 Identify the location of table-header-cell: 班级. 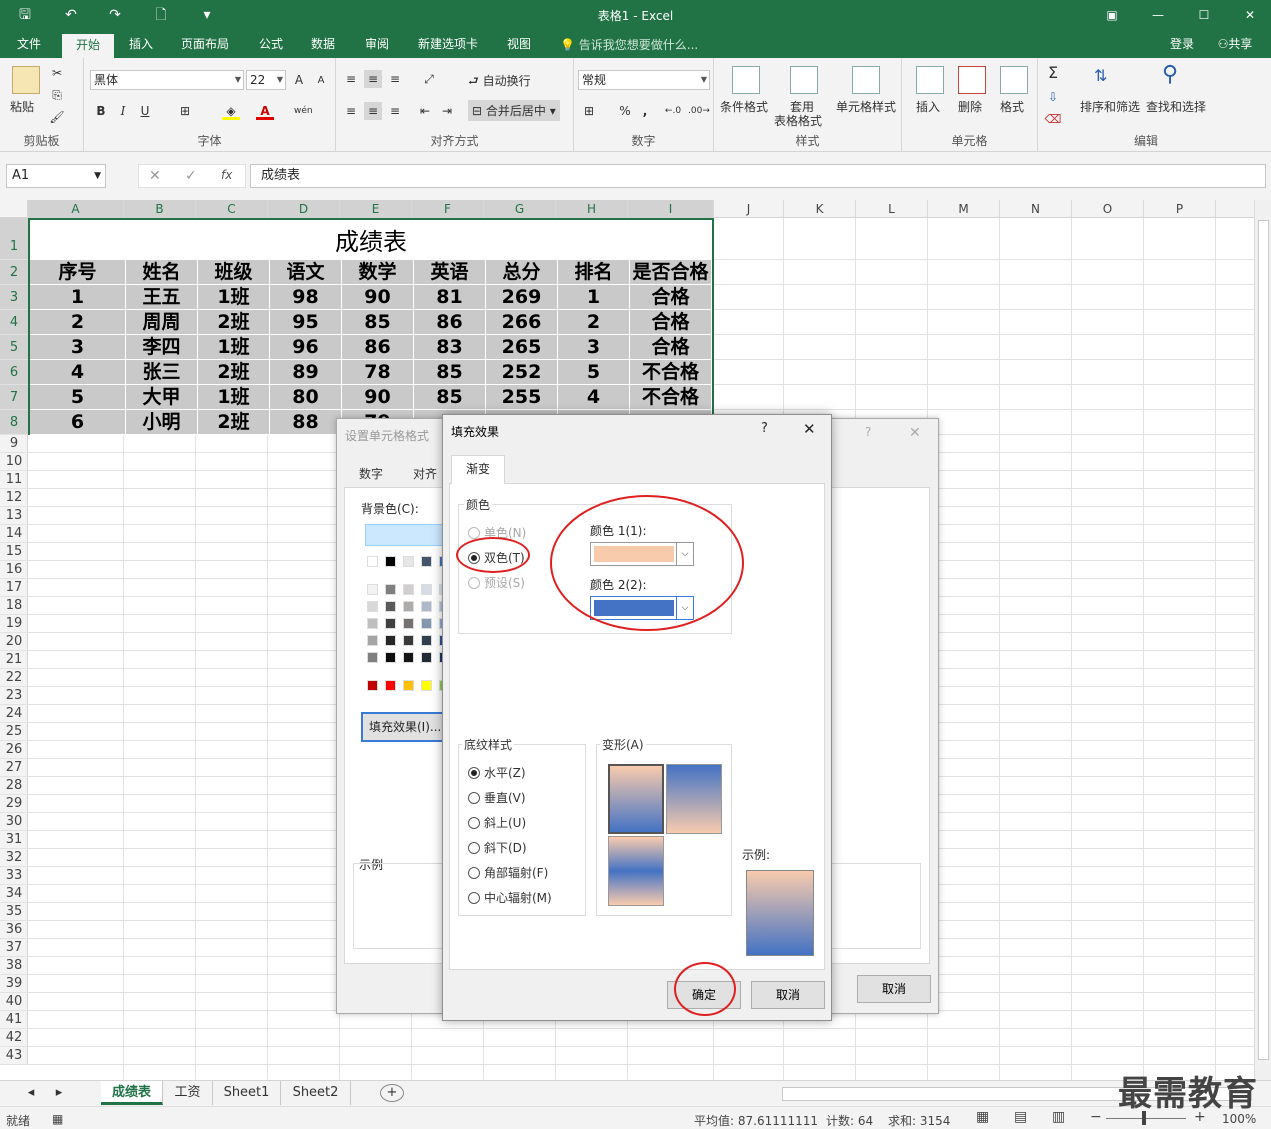
(234, 272).